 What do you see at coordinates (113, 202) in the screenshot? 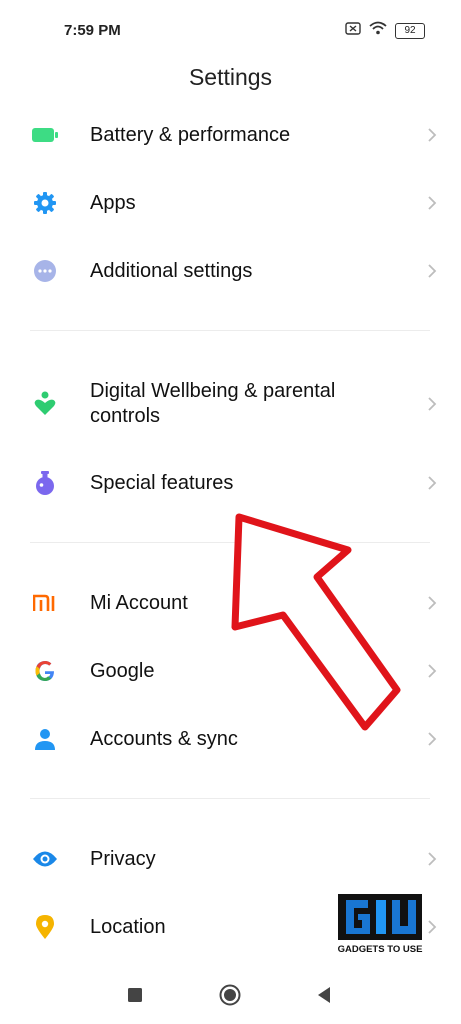
I see `settings-item-label: Apps` at bounding box center [113, 202].